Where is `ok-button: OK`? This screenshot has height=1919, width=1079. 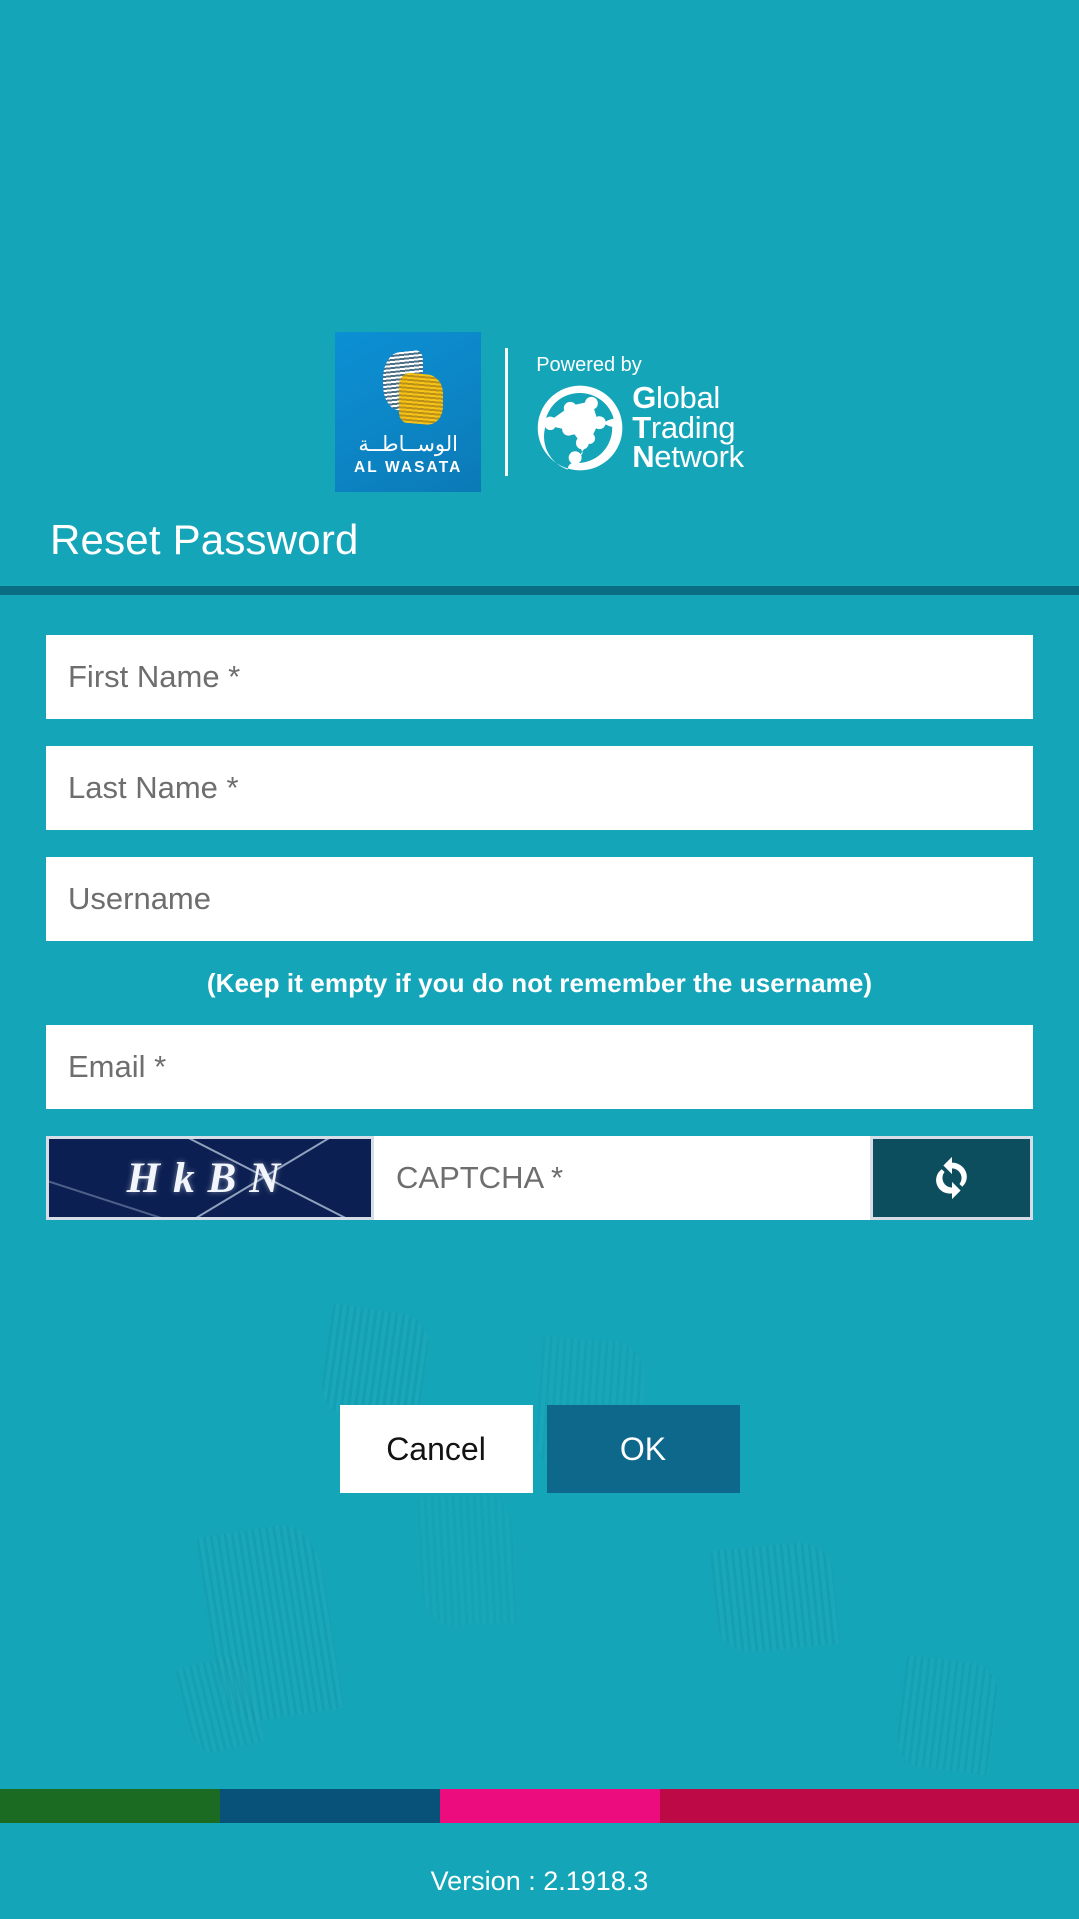 ok-button: OK is located at coordinates (643, 1449).